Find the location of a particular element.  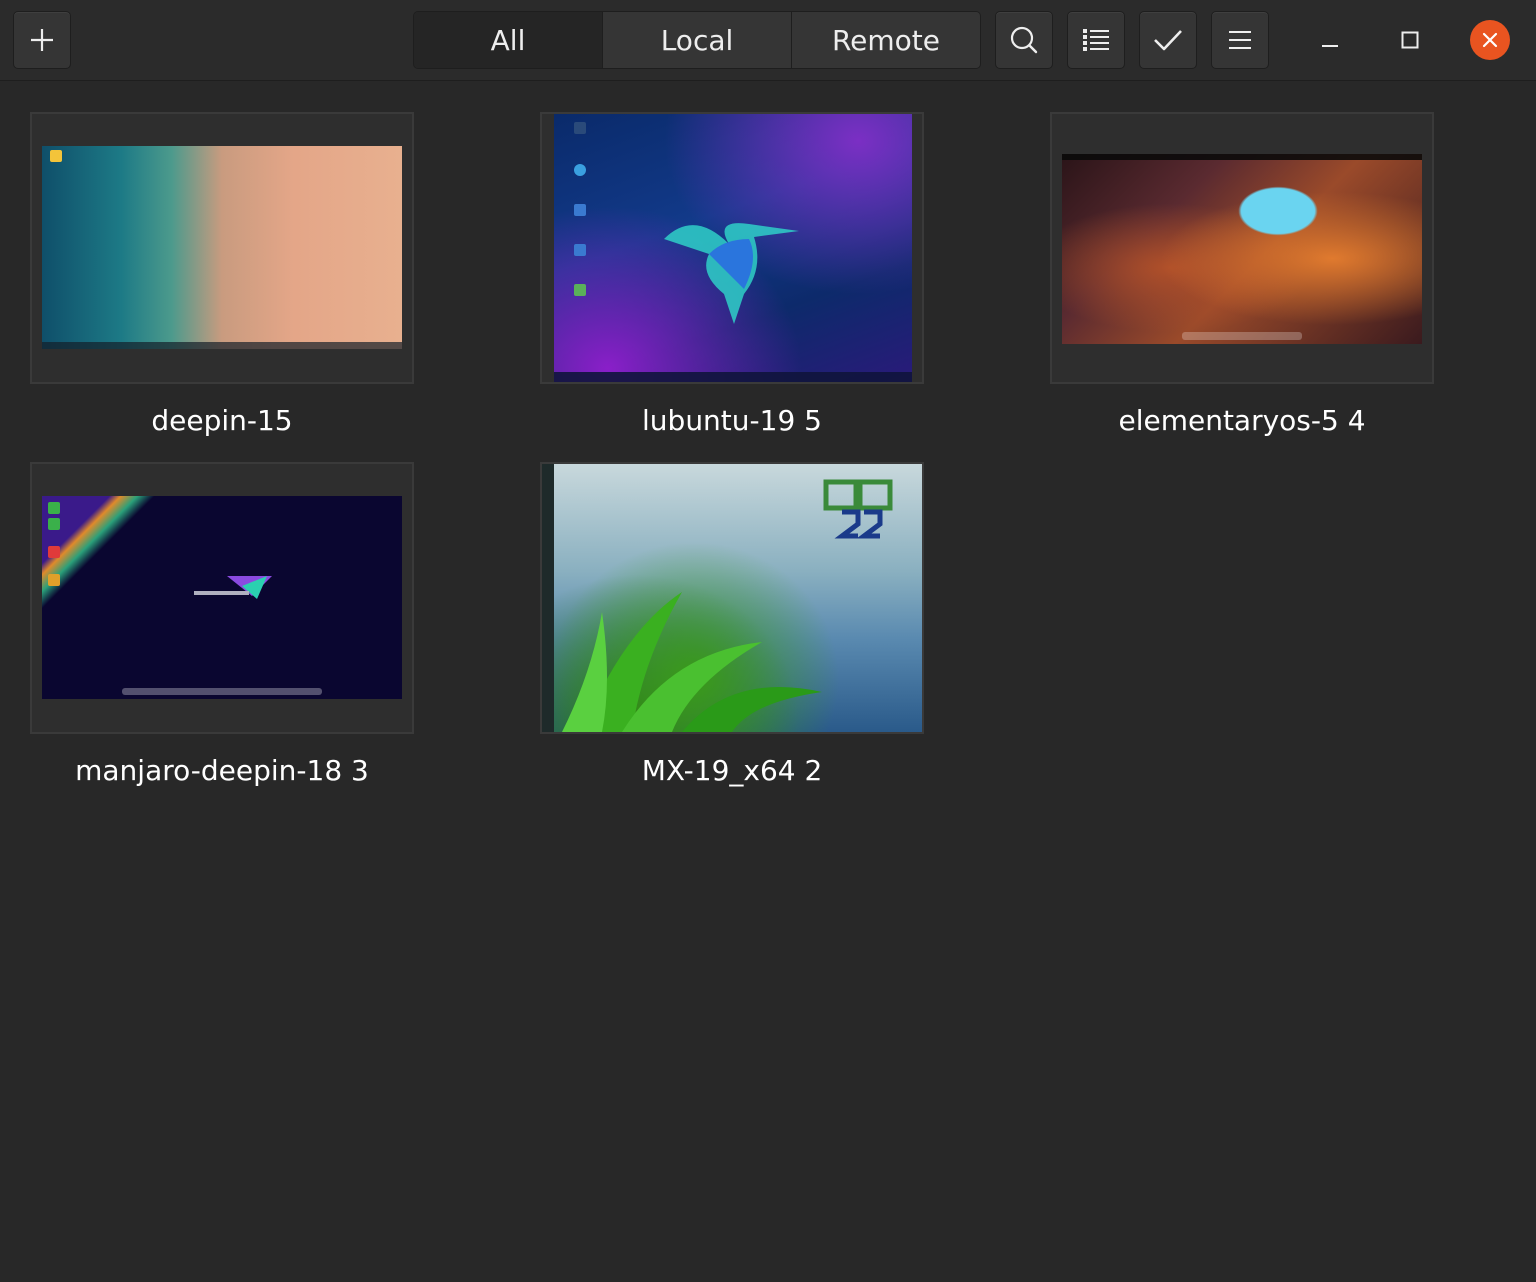

maximize-icon is located at coordinates (1410, 40).